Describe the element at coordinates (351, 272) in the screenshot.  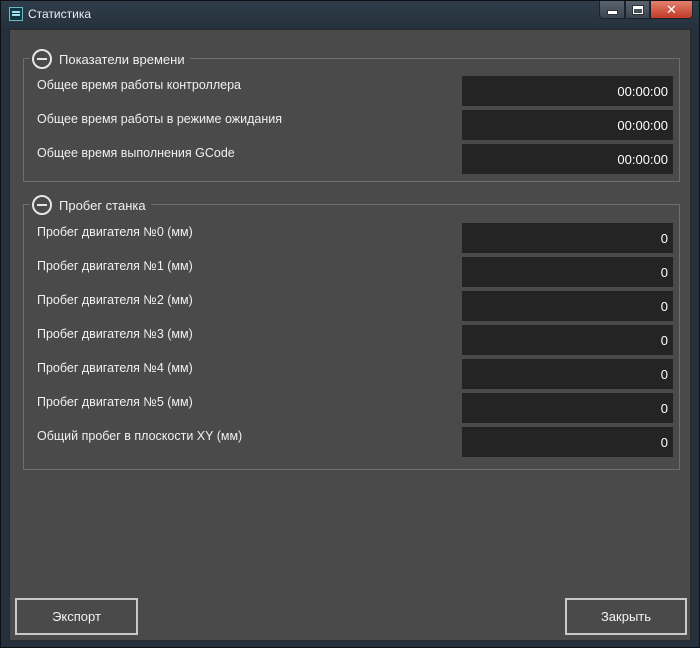
I see `stat-row-motor-1: Пробег двигателя №1 (мм) 0` at that location.